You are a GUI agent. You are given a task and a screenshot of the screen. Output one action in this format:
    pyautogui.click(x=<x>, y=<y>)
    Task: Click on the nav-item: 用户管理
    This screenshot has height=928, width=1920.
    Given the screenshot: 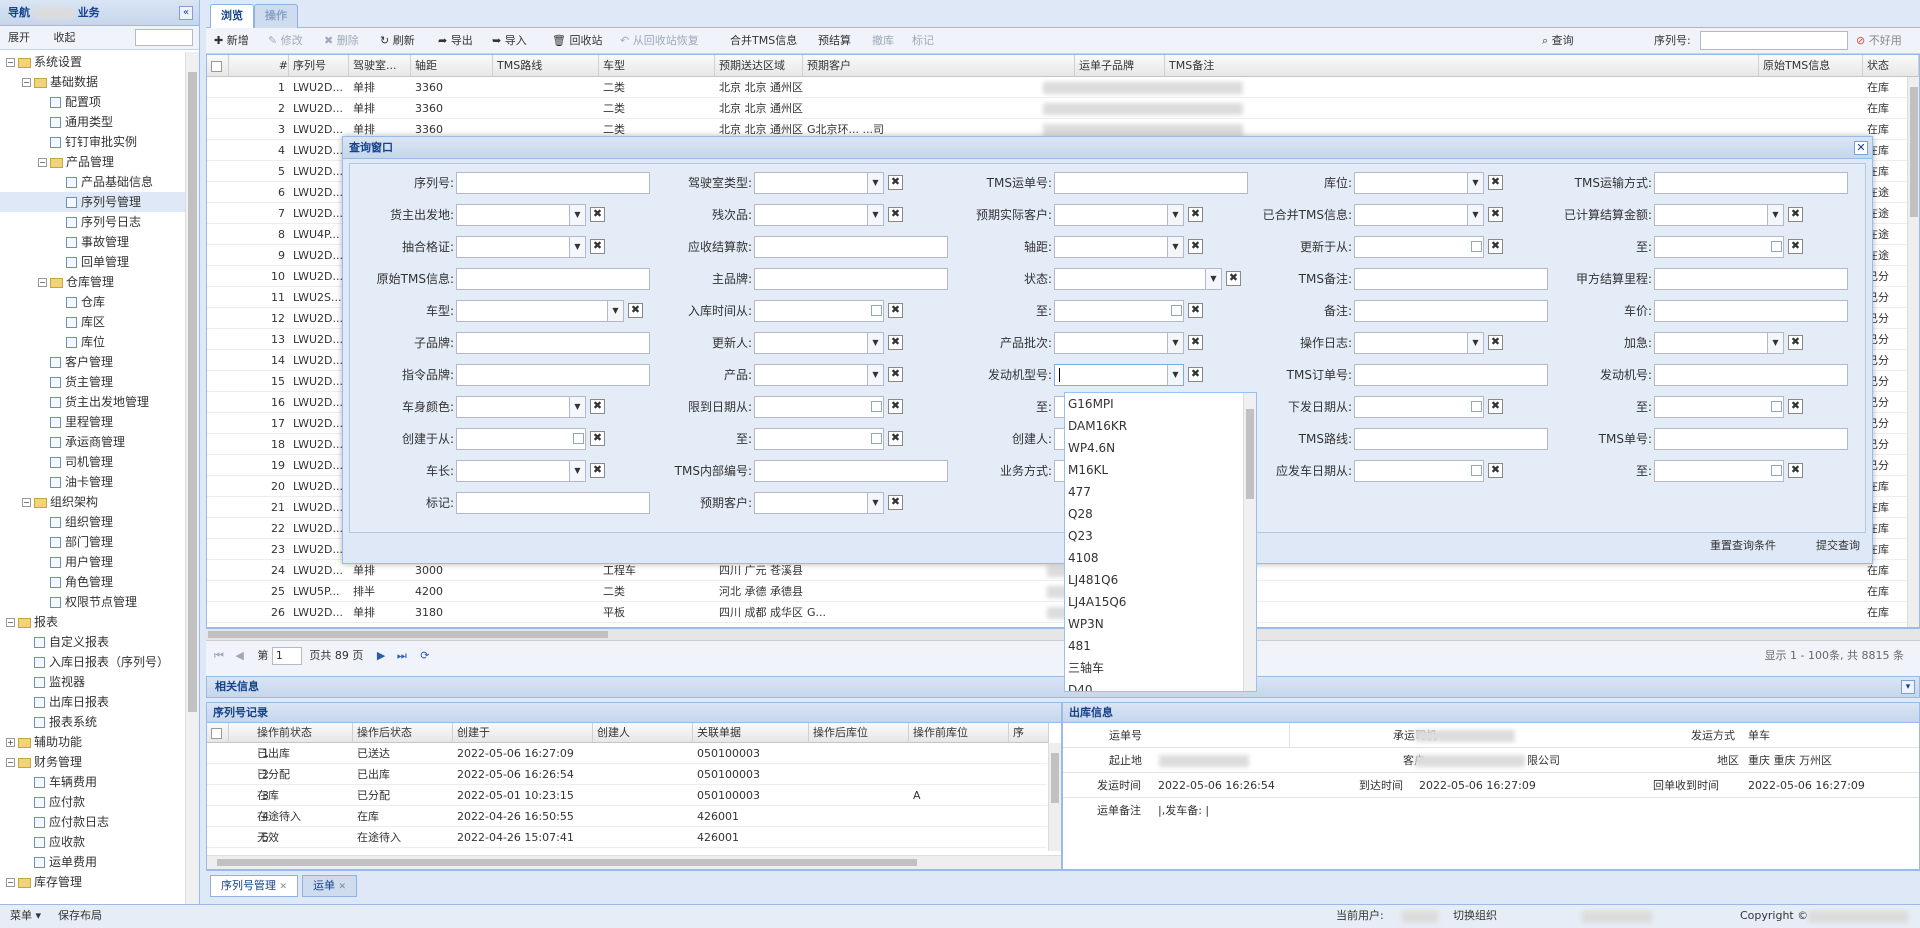 What is the action you would take?
    pyautogui.click(x=92, y=562)
    